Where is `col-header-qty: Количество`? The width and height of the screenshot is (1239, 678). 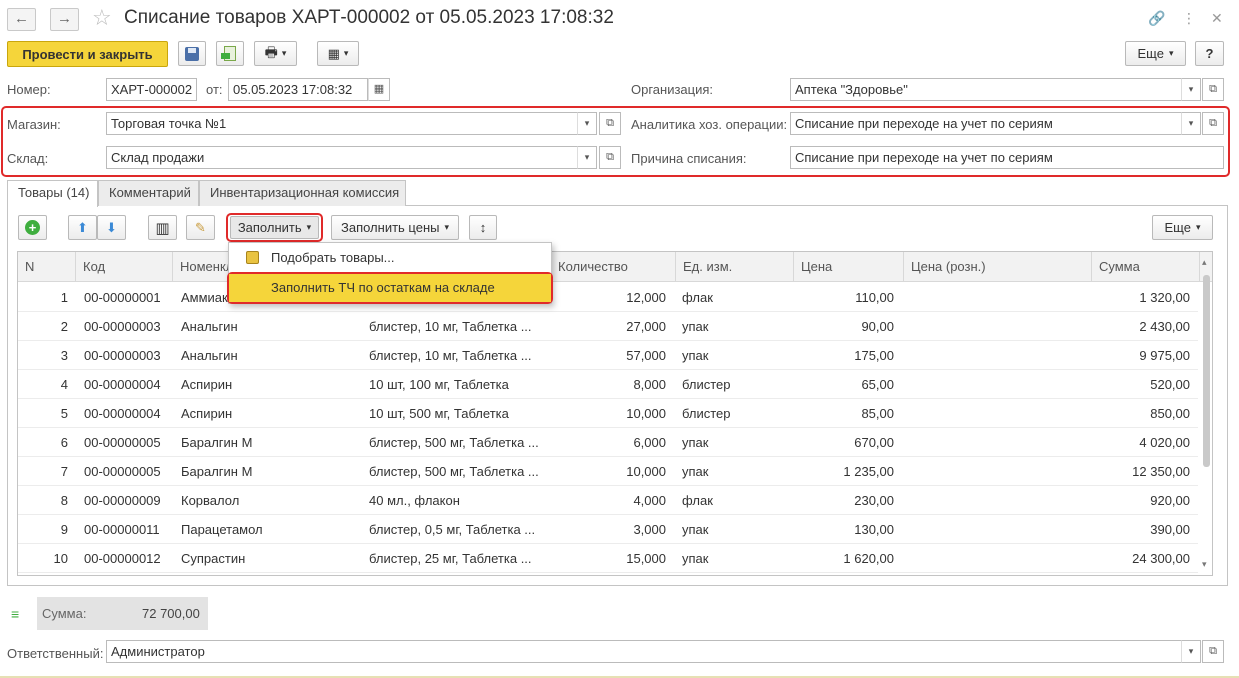
col-header-qty: Количество is located at coordinates (613, 267).